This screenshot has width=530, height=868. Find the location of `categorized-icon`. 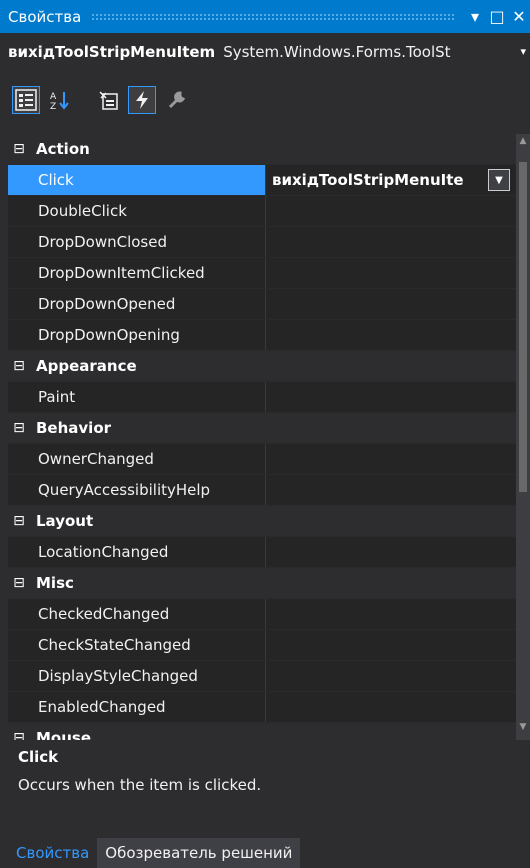

categorized-icon is located at coordinates (26, 100).